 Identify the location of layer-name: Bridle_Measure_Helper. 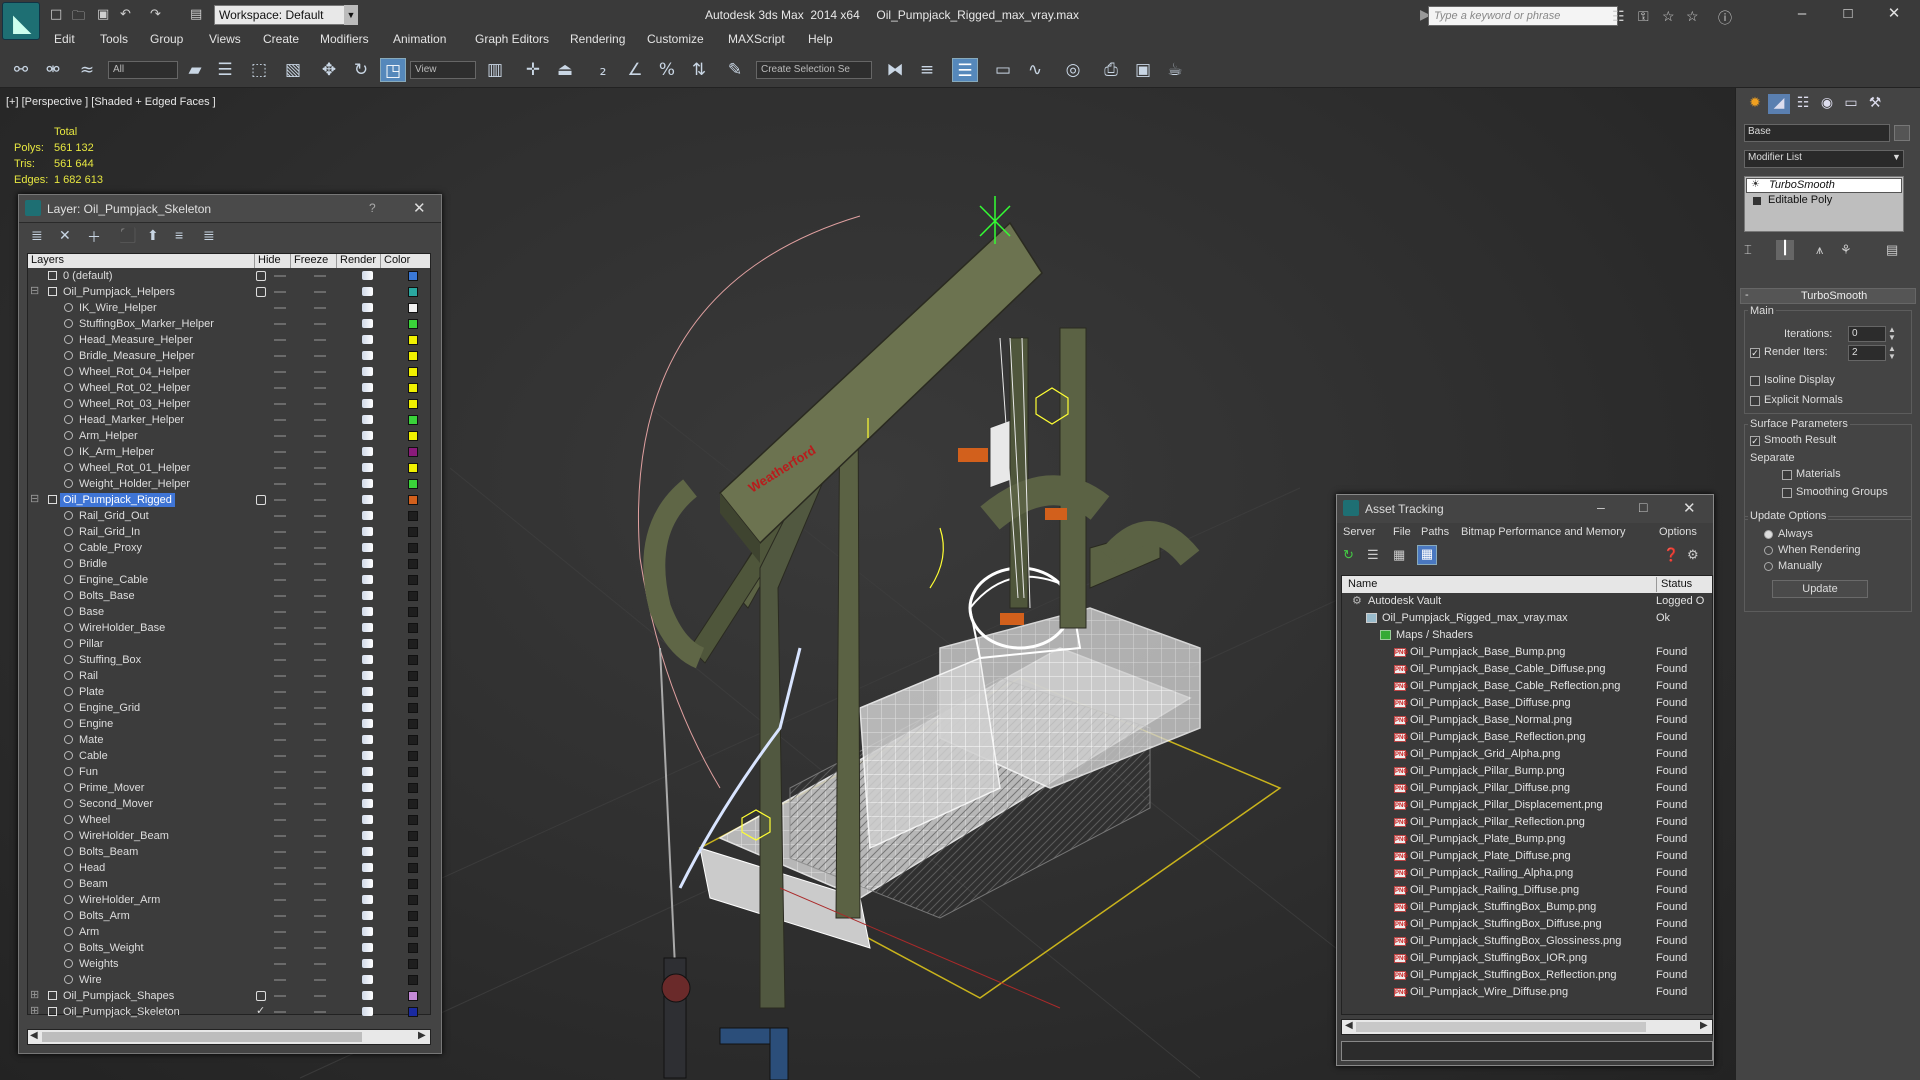
(137, 356).